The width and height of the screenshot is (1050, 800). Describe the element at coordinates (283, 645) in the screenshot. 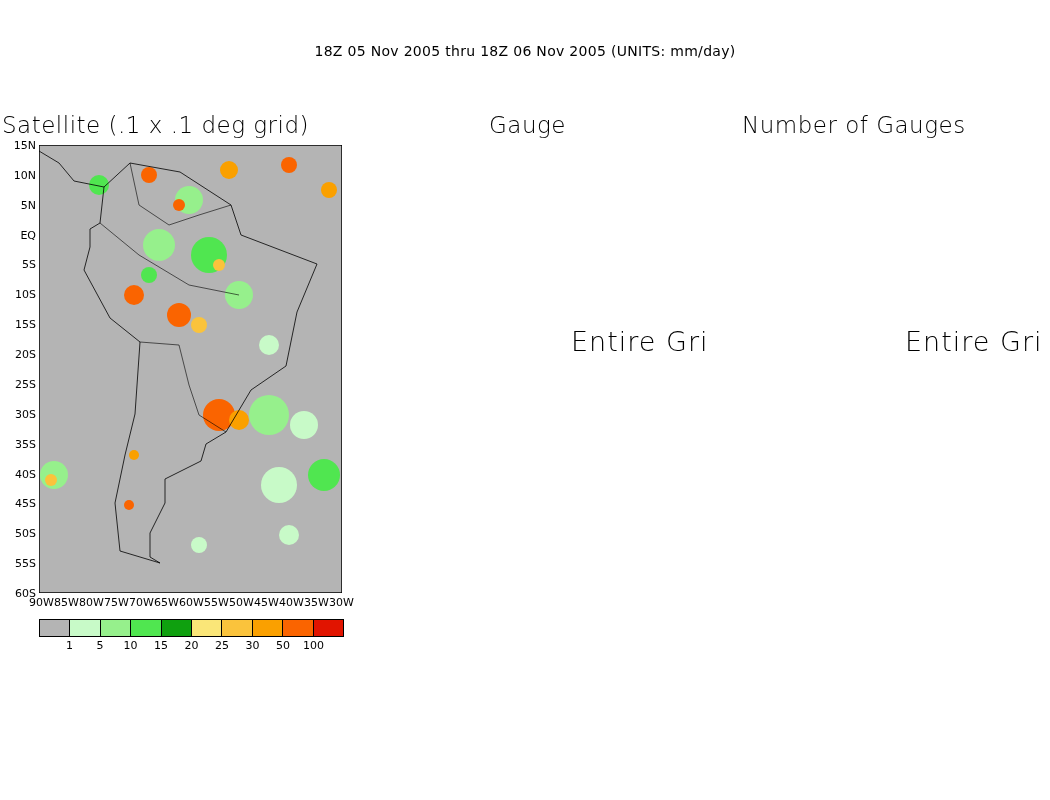

I see `scale-label: 50` at that location.